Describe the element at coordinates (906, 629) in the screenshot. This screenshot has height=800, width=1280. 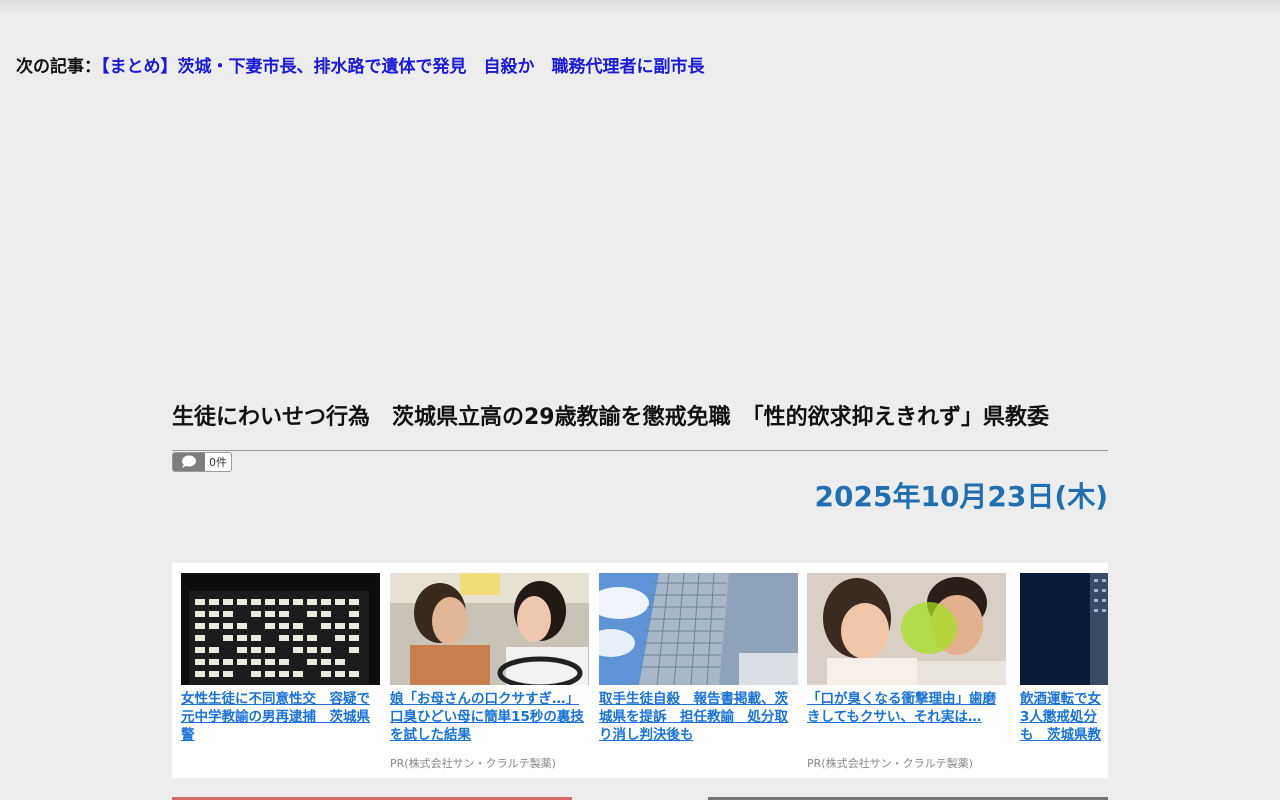
I see `bad-breath-couple-photo` at that location.